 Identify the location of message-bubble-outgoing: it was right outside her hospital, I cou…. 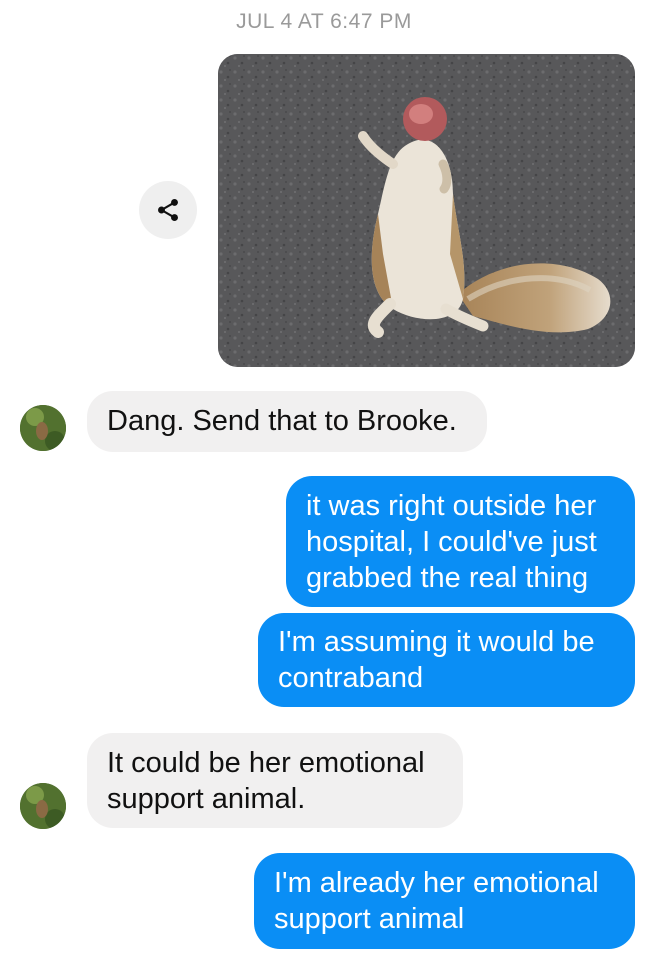
(460, 541).